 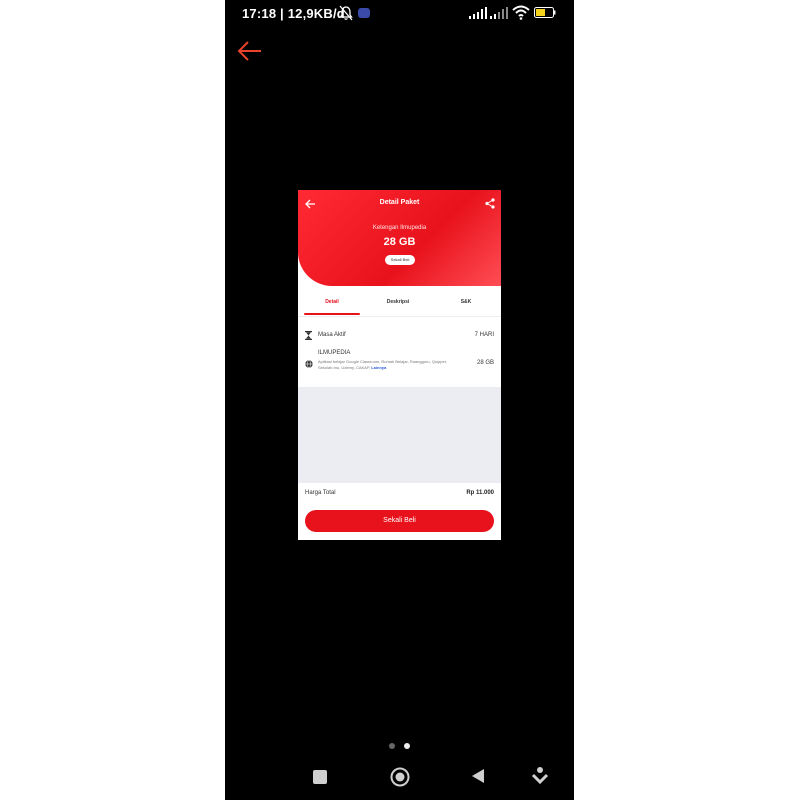 I want to click on masa-aktif-value: 7 HARI, so click(x=484, y=335).